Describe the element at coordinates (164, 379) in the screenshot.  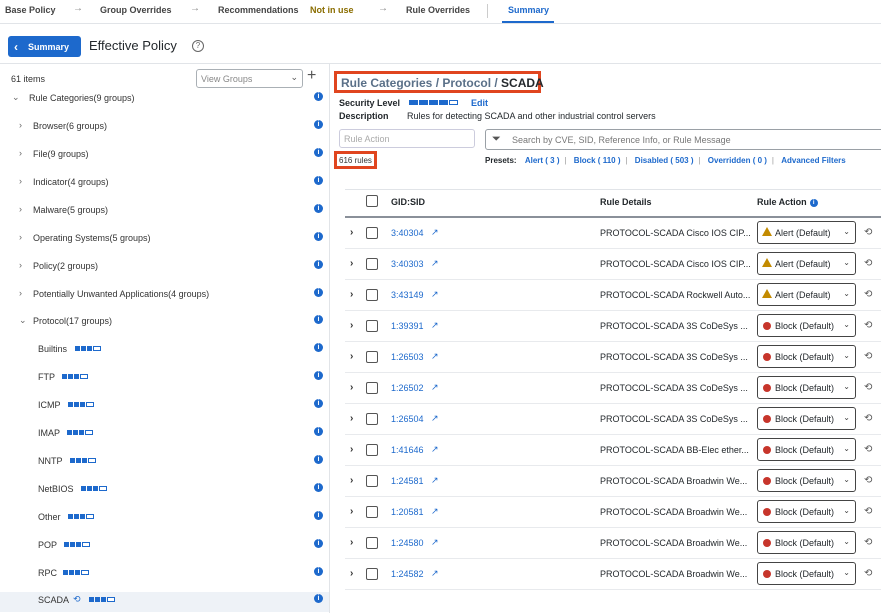
I see `tree-item: FTP i` at that location.